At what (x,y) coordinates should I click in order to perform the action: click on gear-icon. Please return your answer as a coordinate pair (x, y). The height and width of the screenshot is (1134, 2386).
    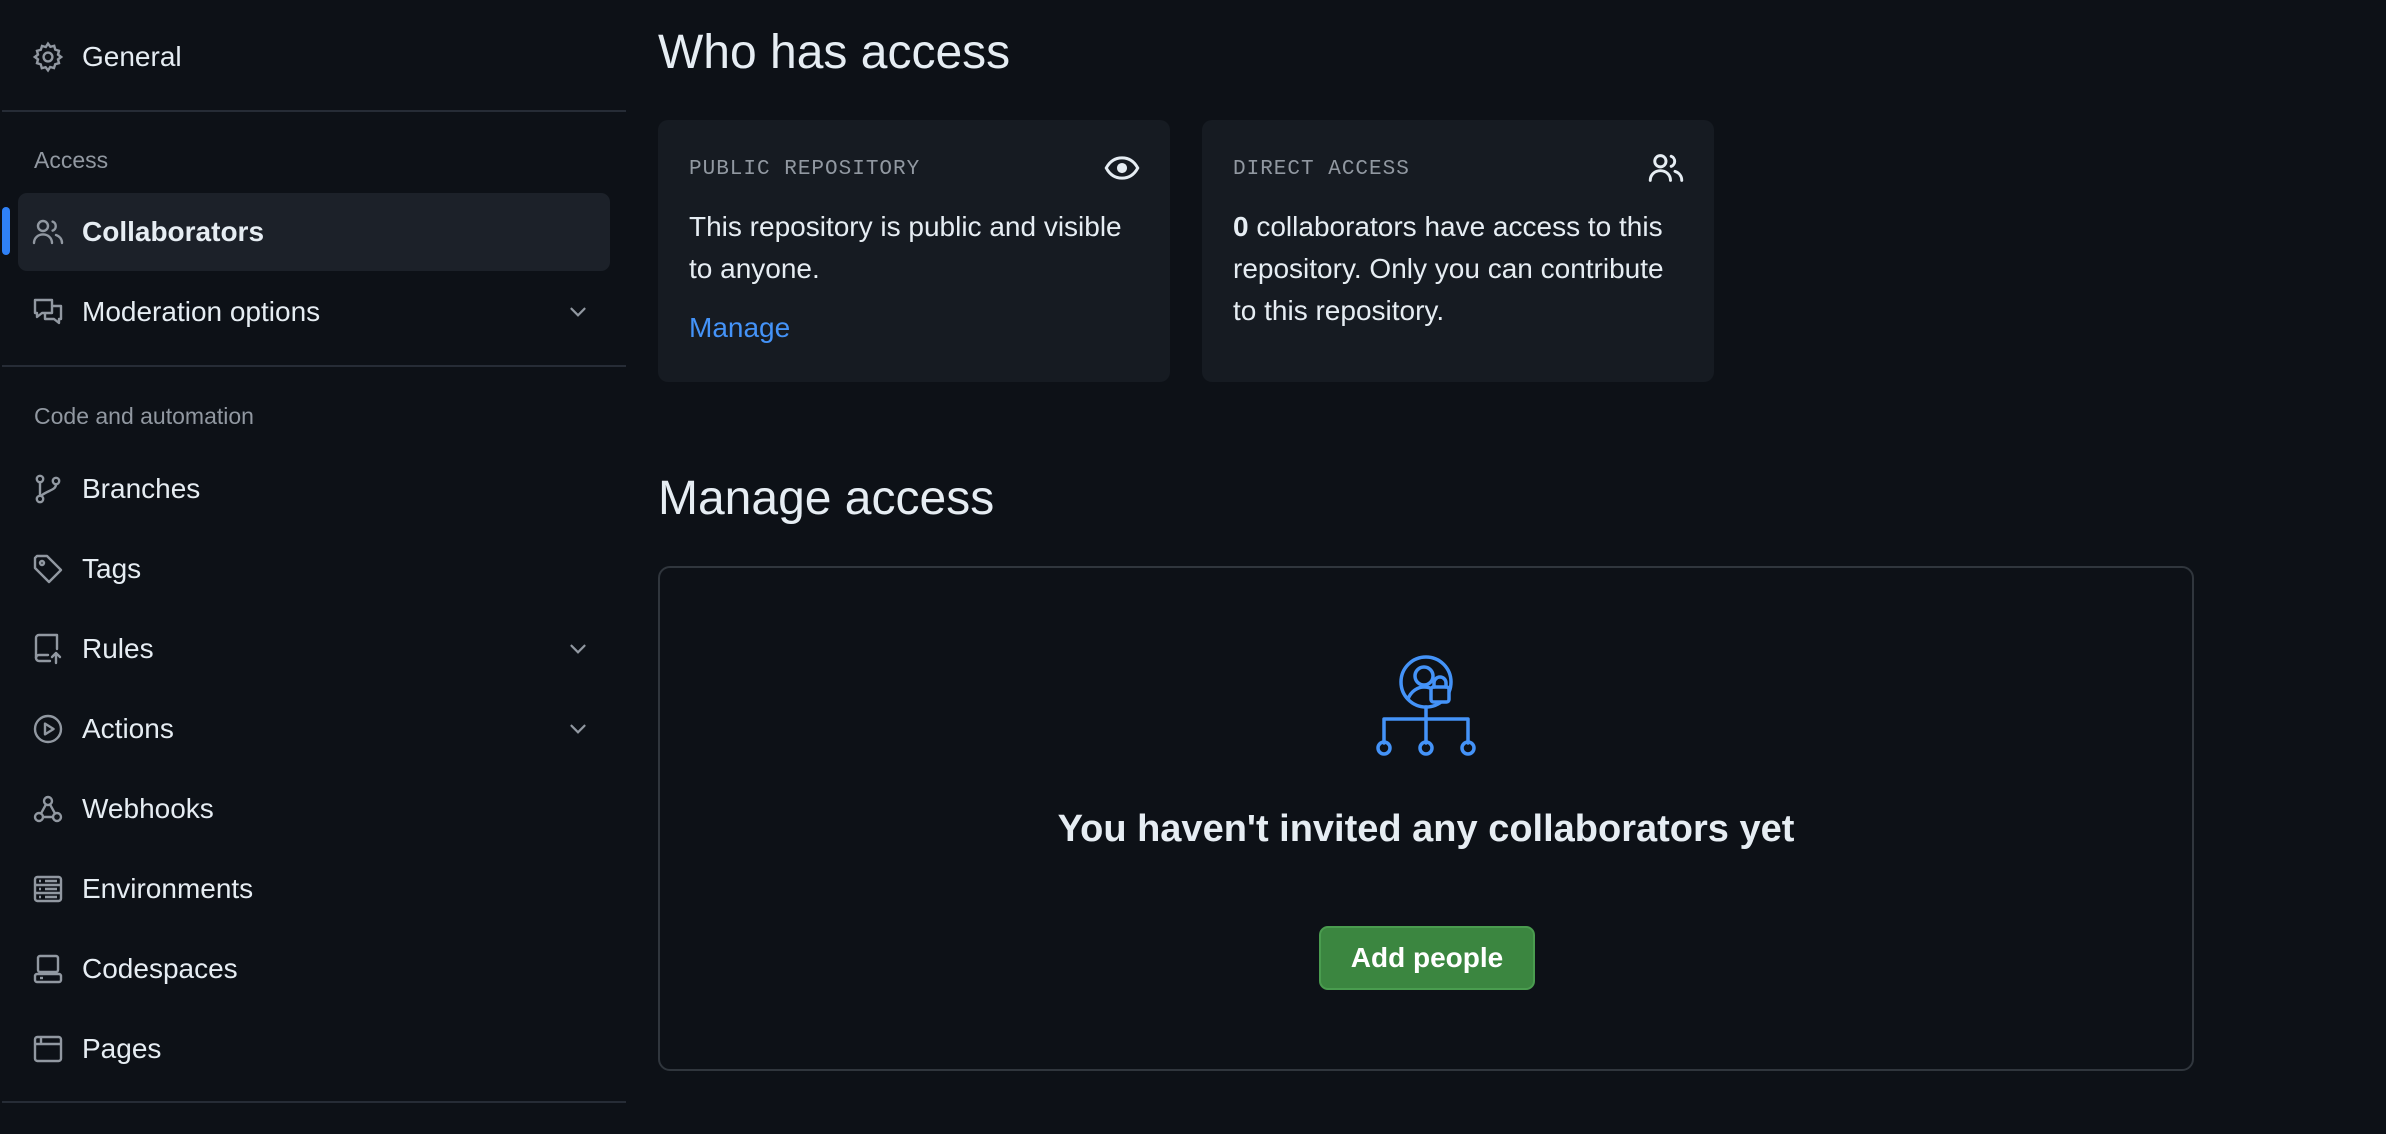
    Looking at the image, I should click on (48, 57).